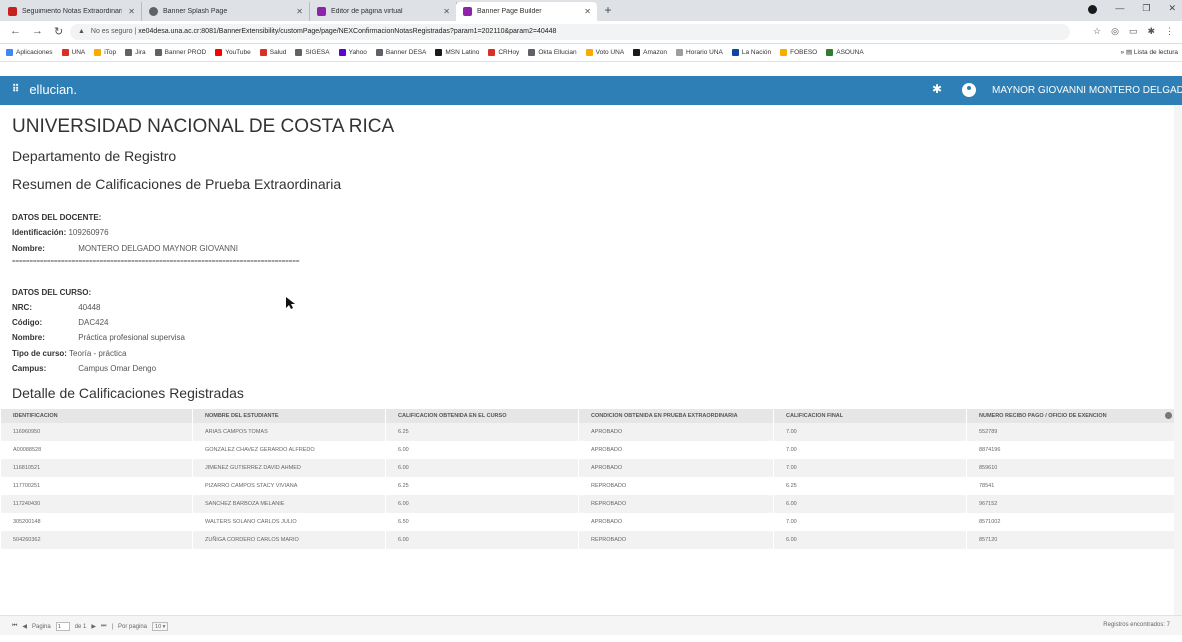  Describe the element at coordinates (29, 52) in the screenshot. I see `bookmark-item: Aplicaciones` at that location.